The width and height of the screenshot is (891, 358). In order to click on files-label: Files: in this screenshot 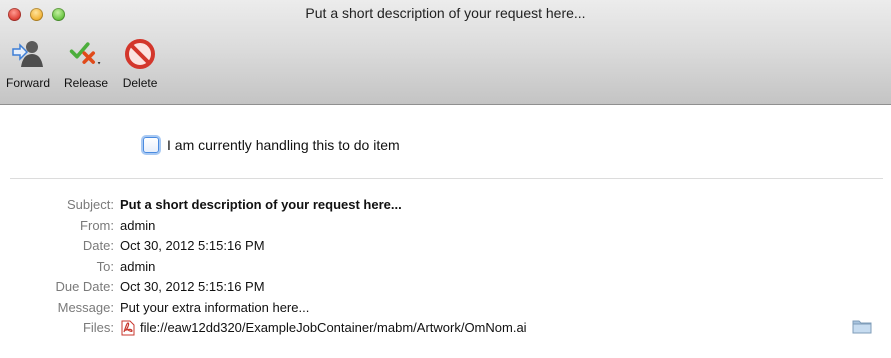, I will do `click(98, 327)`.